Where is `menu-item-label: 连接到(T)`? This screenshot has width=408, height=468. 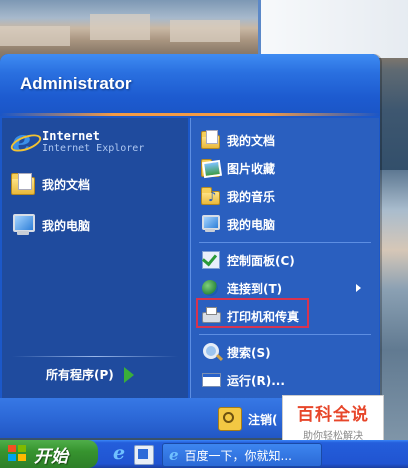 menu-item-label: 连接到(T) is located at coordinates (255, 288).